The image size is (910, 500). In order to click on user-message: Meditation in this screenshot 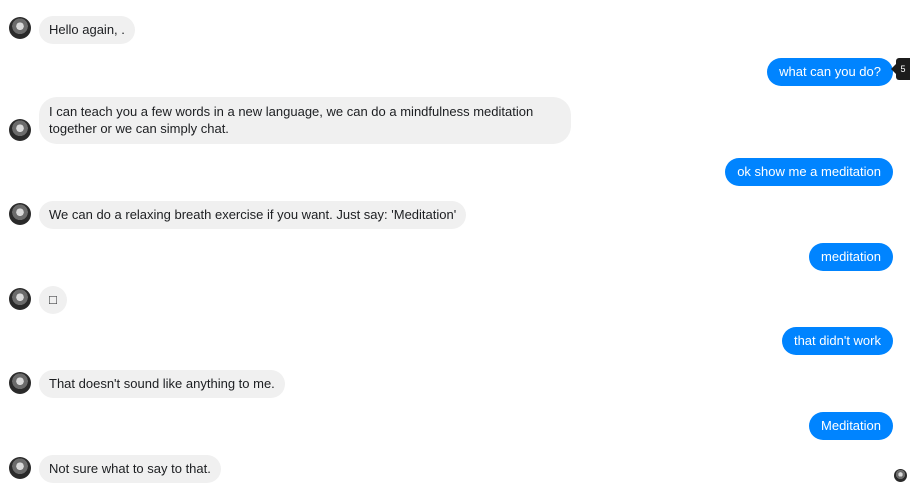, I will do `click(851, 426)`.